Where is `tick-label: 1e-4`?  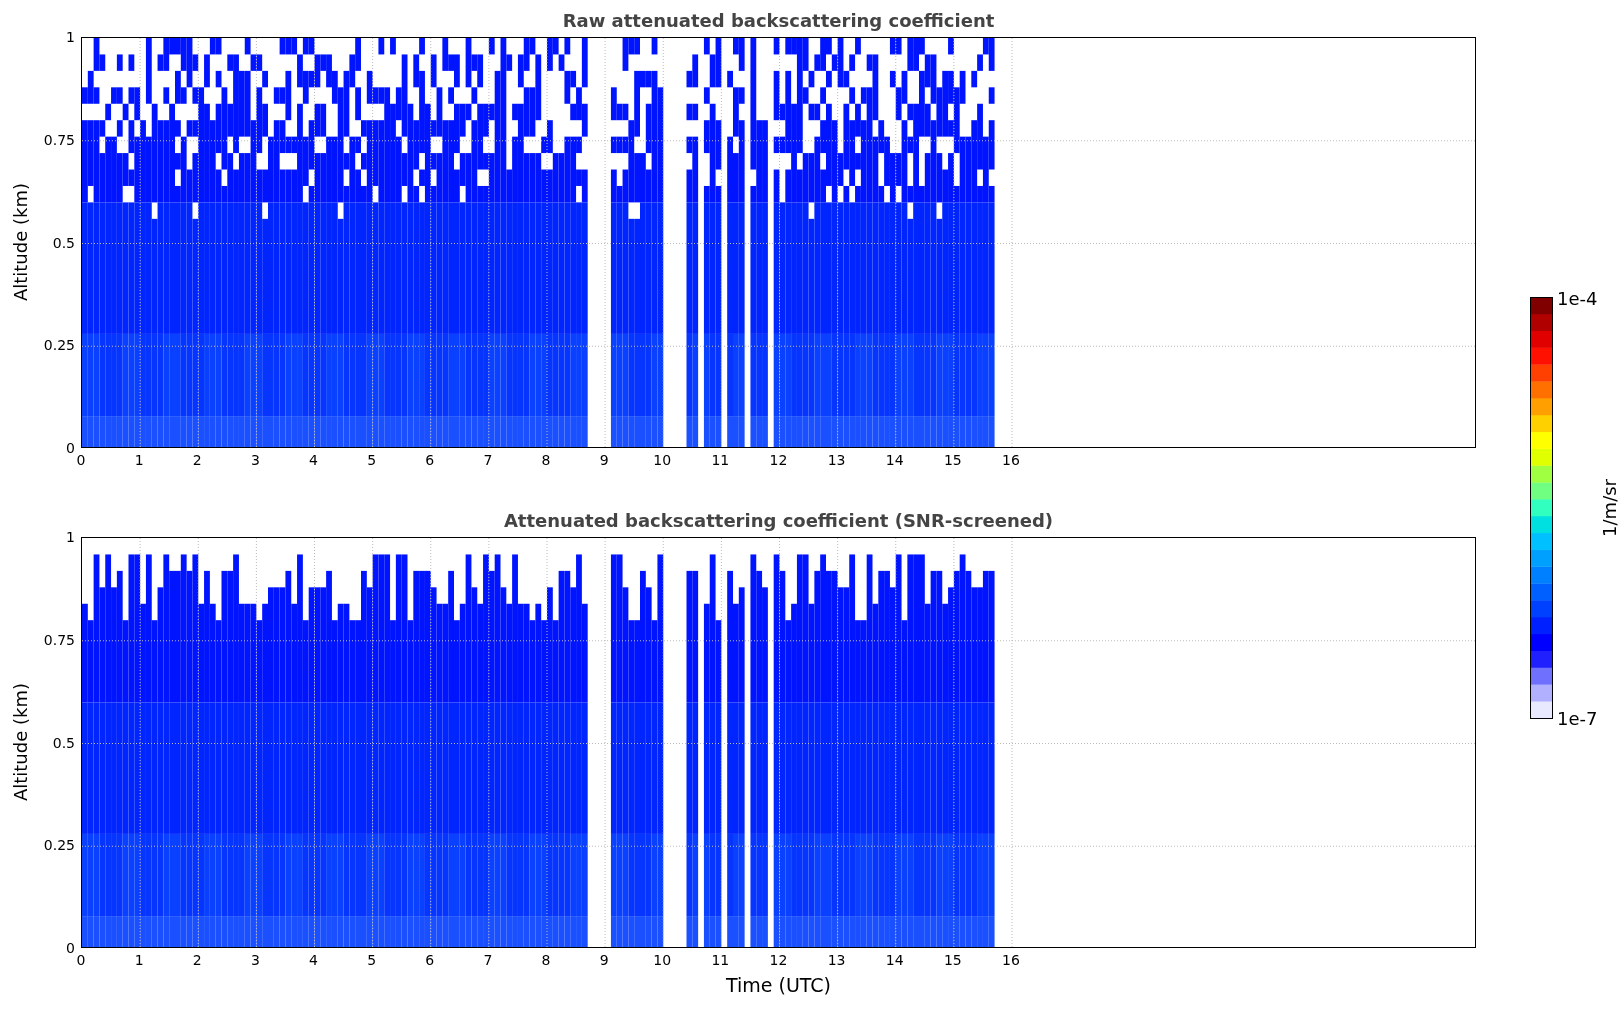
tick-label: 1e-4 is located at coordinates (1577, 297).